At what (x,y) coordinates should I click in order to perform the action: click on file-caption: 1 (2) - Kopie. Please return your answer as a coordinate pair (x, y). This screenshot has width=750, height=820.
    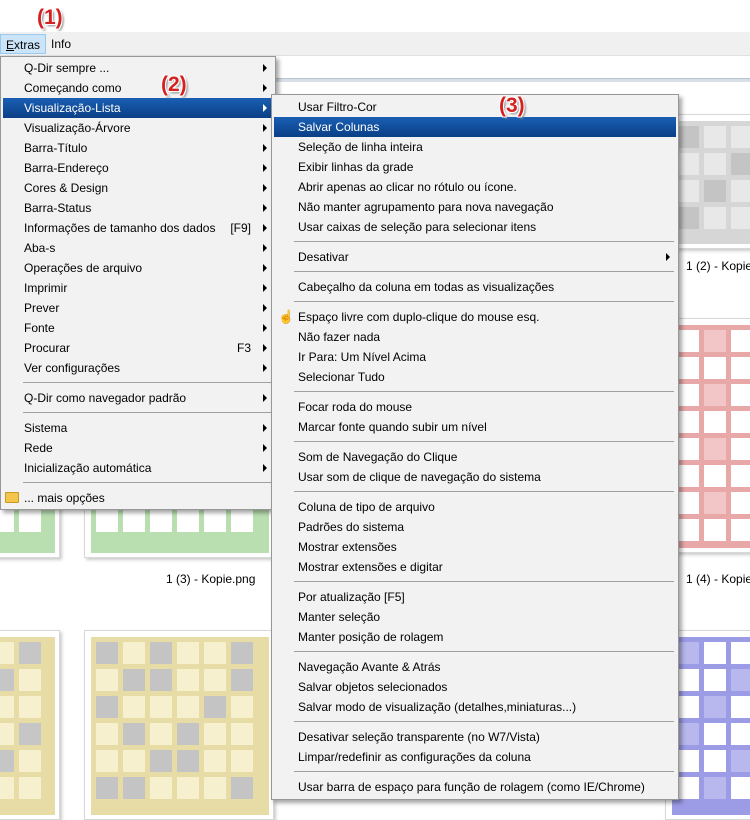
    Looking at the image, I should click on (718, 266).